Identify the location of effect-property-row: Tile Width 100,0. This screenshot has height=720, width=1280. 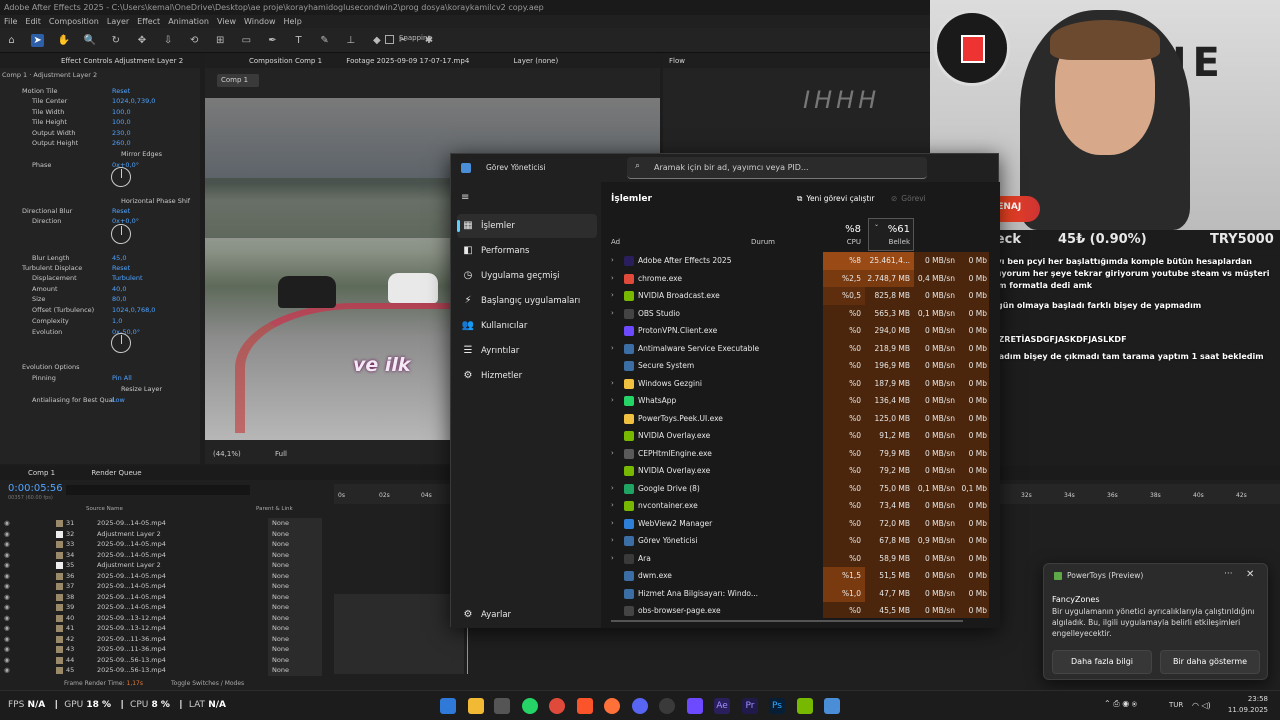
(100, 112).